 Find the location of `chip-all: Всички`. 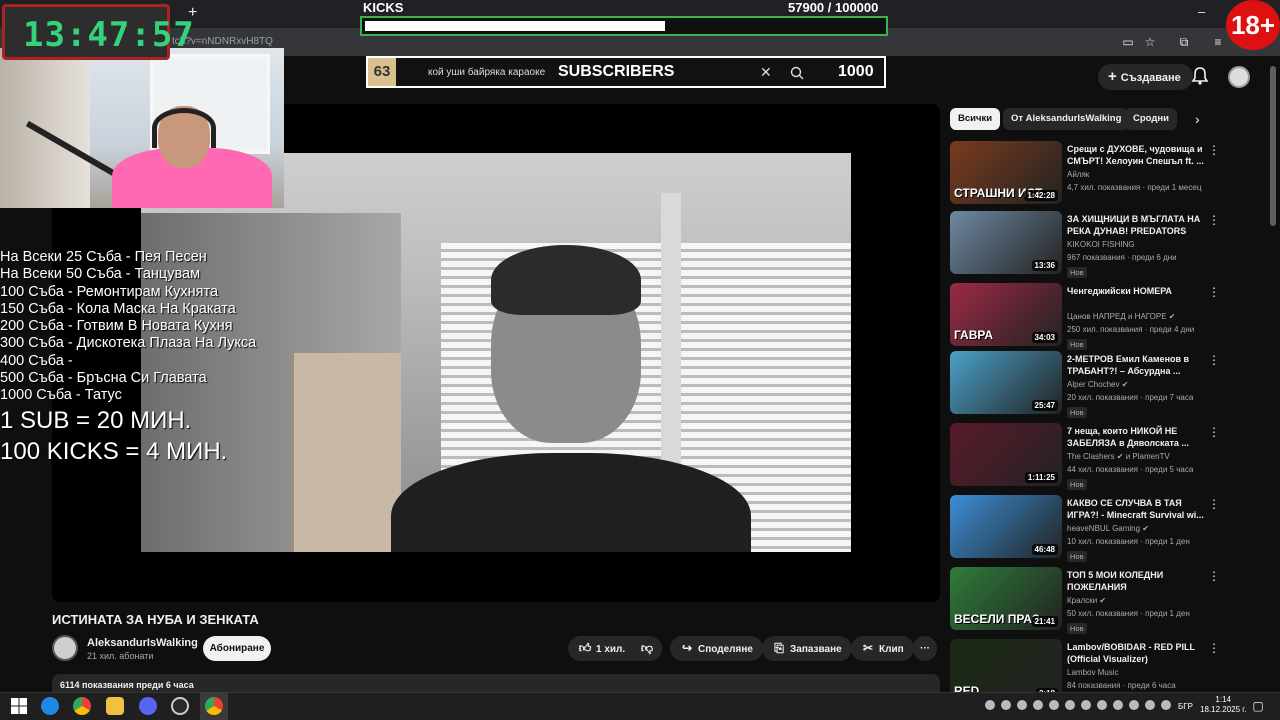

chip-all: Всички is located at coordinates (975, 119).